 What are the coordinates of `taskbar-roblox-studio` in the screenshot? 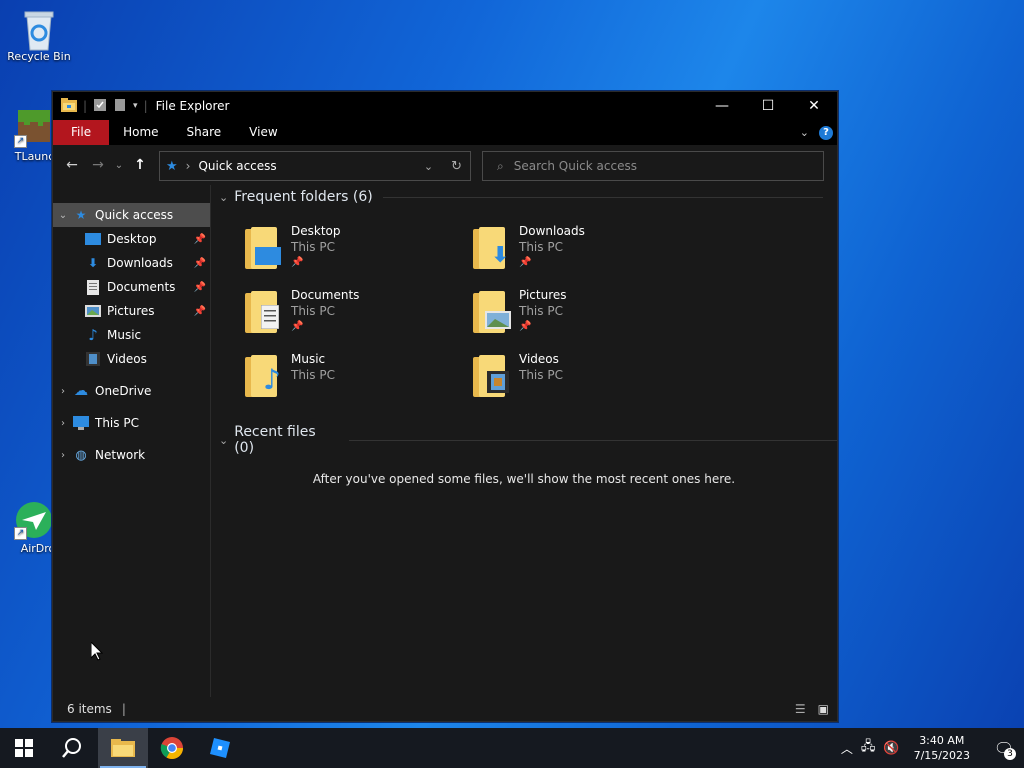 It's located at (220, 748).